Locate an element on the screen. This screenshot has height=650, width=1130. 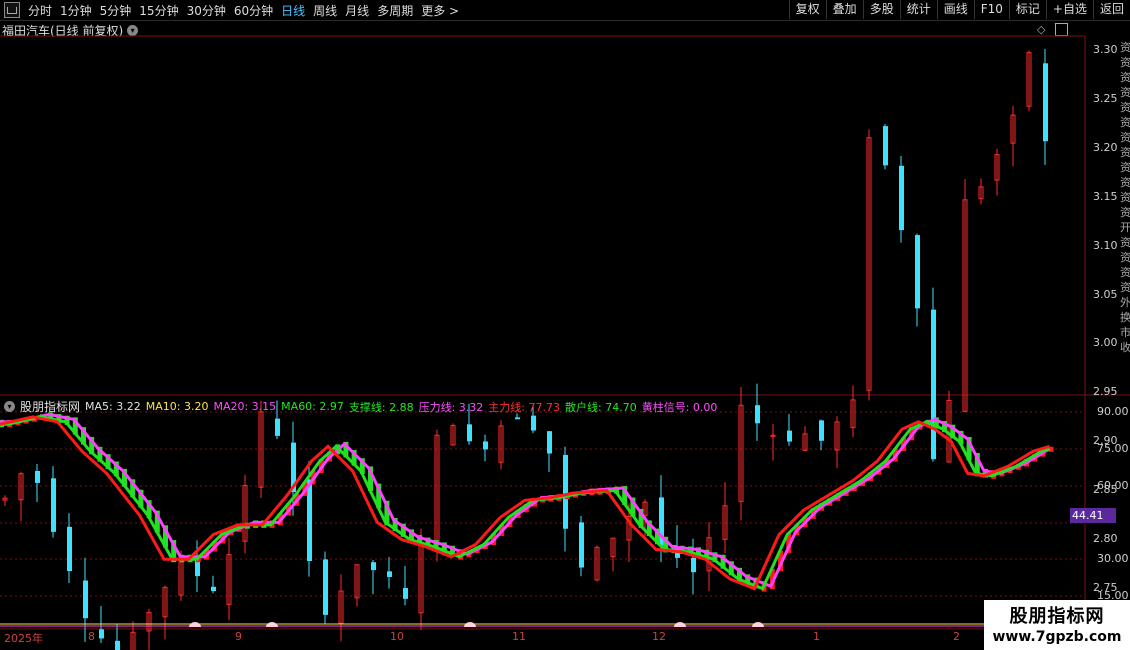
indicator-legend-item-8: 黄柱信号: 0.00 is located at coordinates (679, 407).